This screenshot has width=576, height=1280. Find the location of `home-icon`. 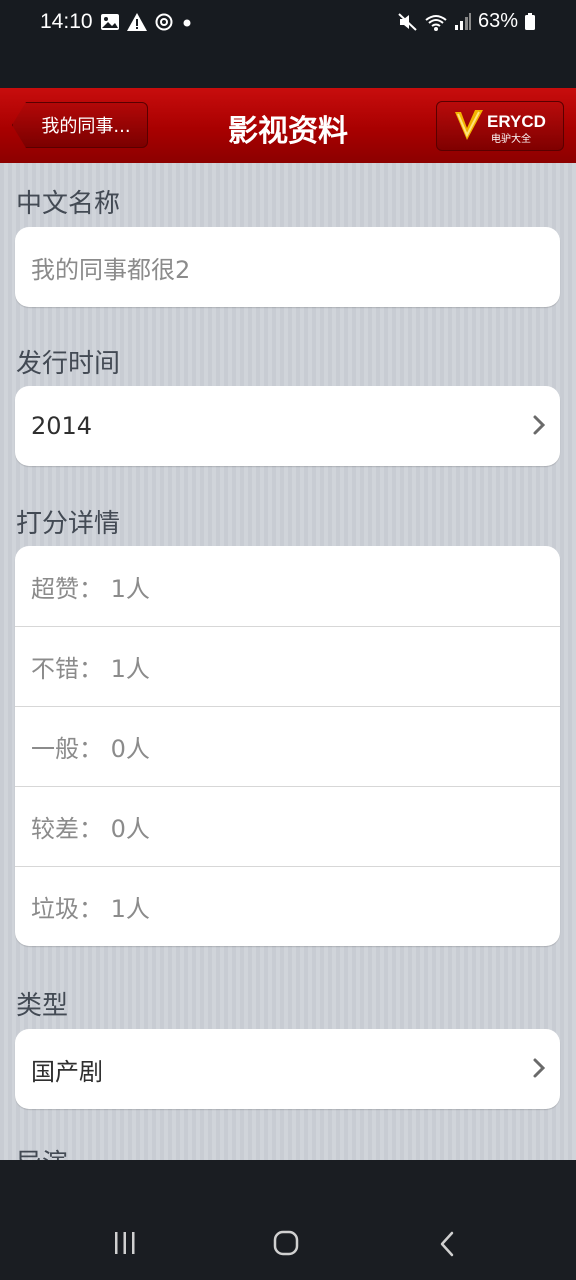

home-icon is located at coordinates (286, 1243).